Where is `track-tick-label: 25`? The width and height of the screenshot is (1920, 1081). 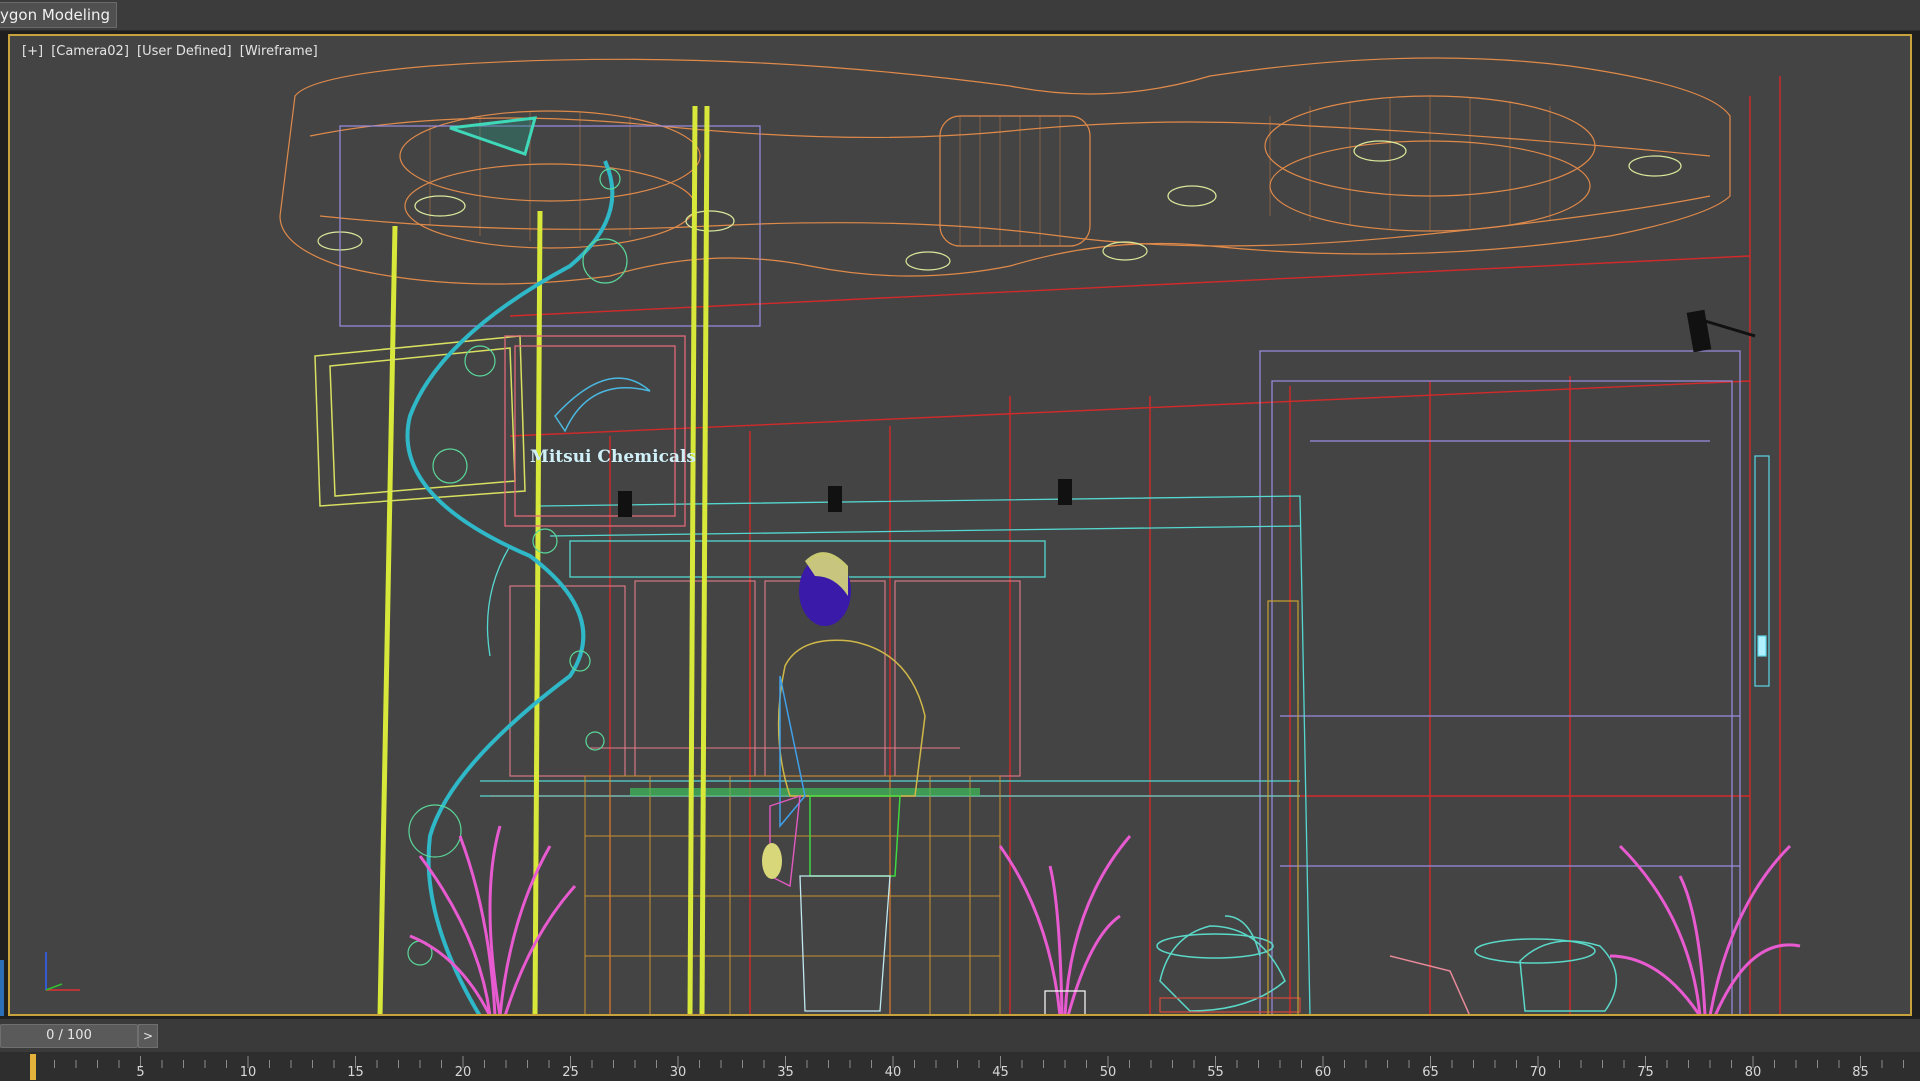 track-tick-label: 25 is located at coordinates (570, 1072).